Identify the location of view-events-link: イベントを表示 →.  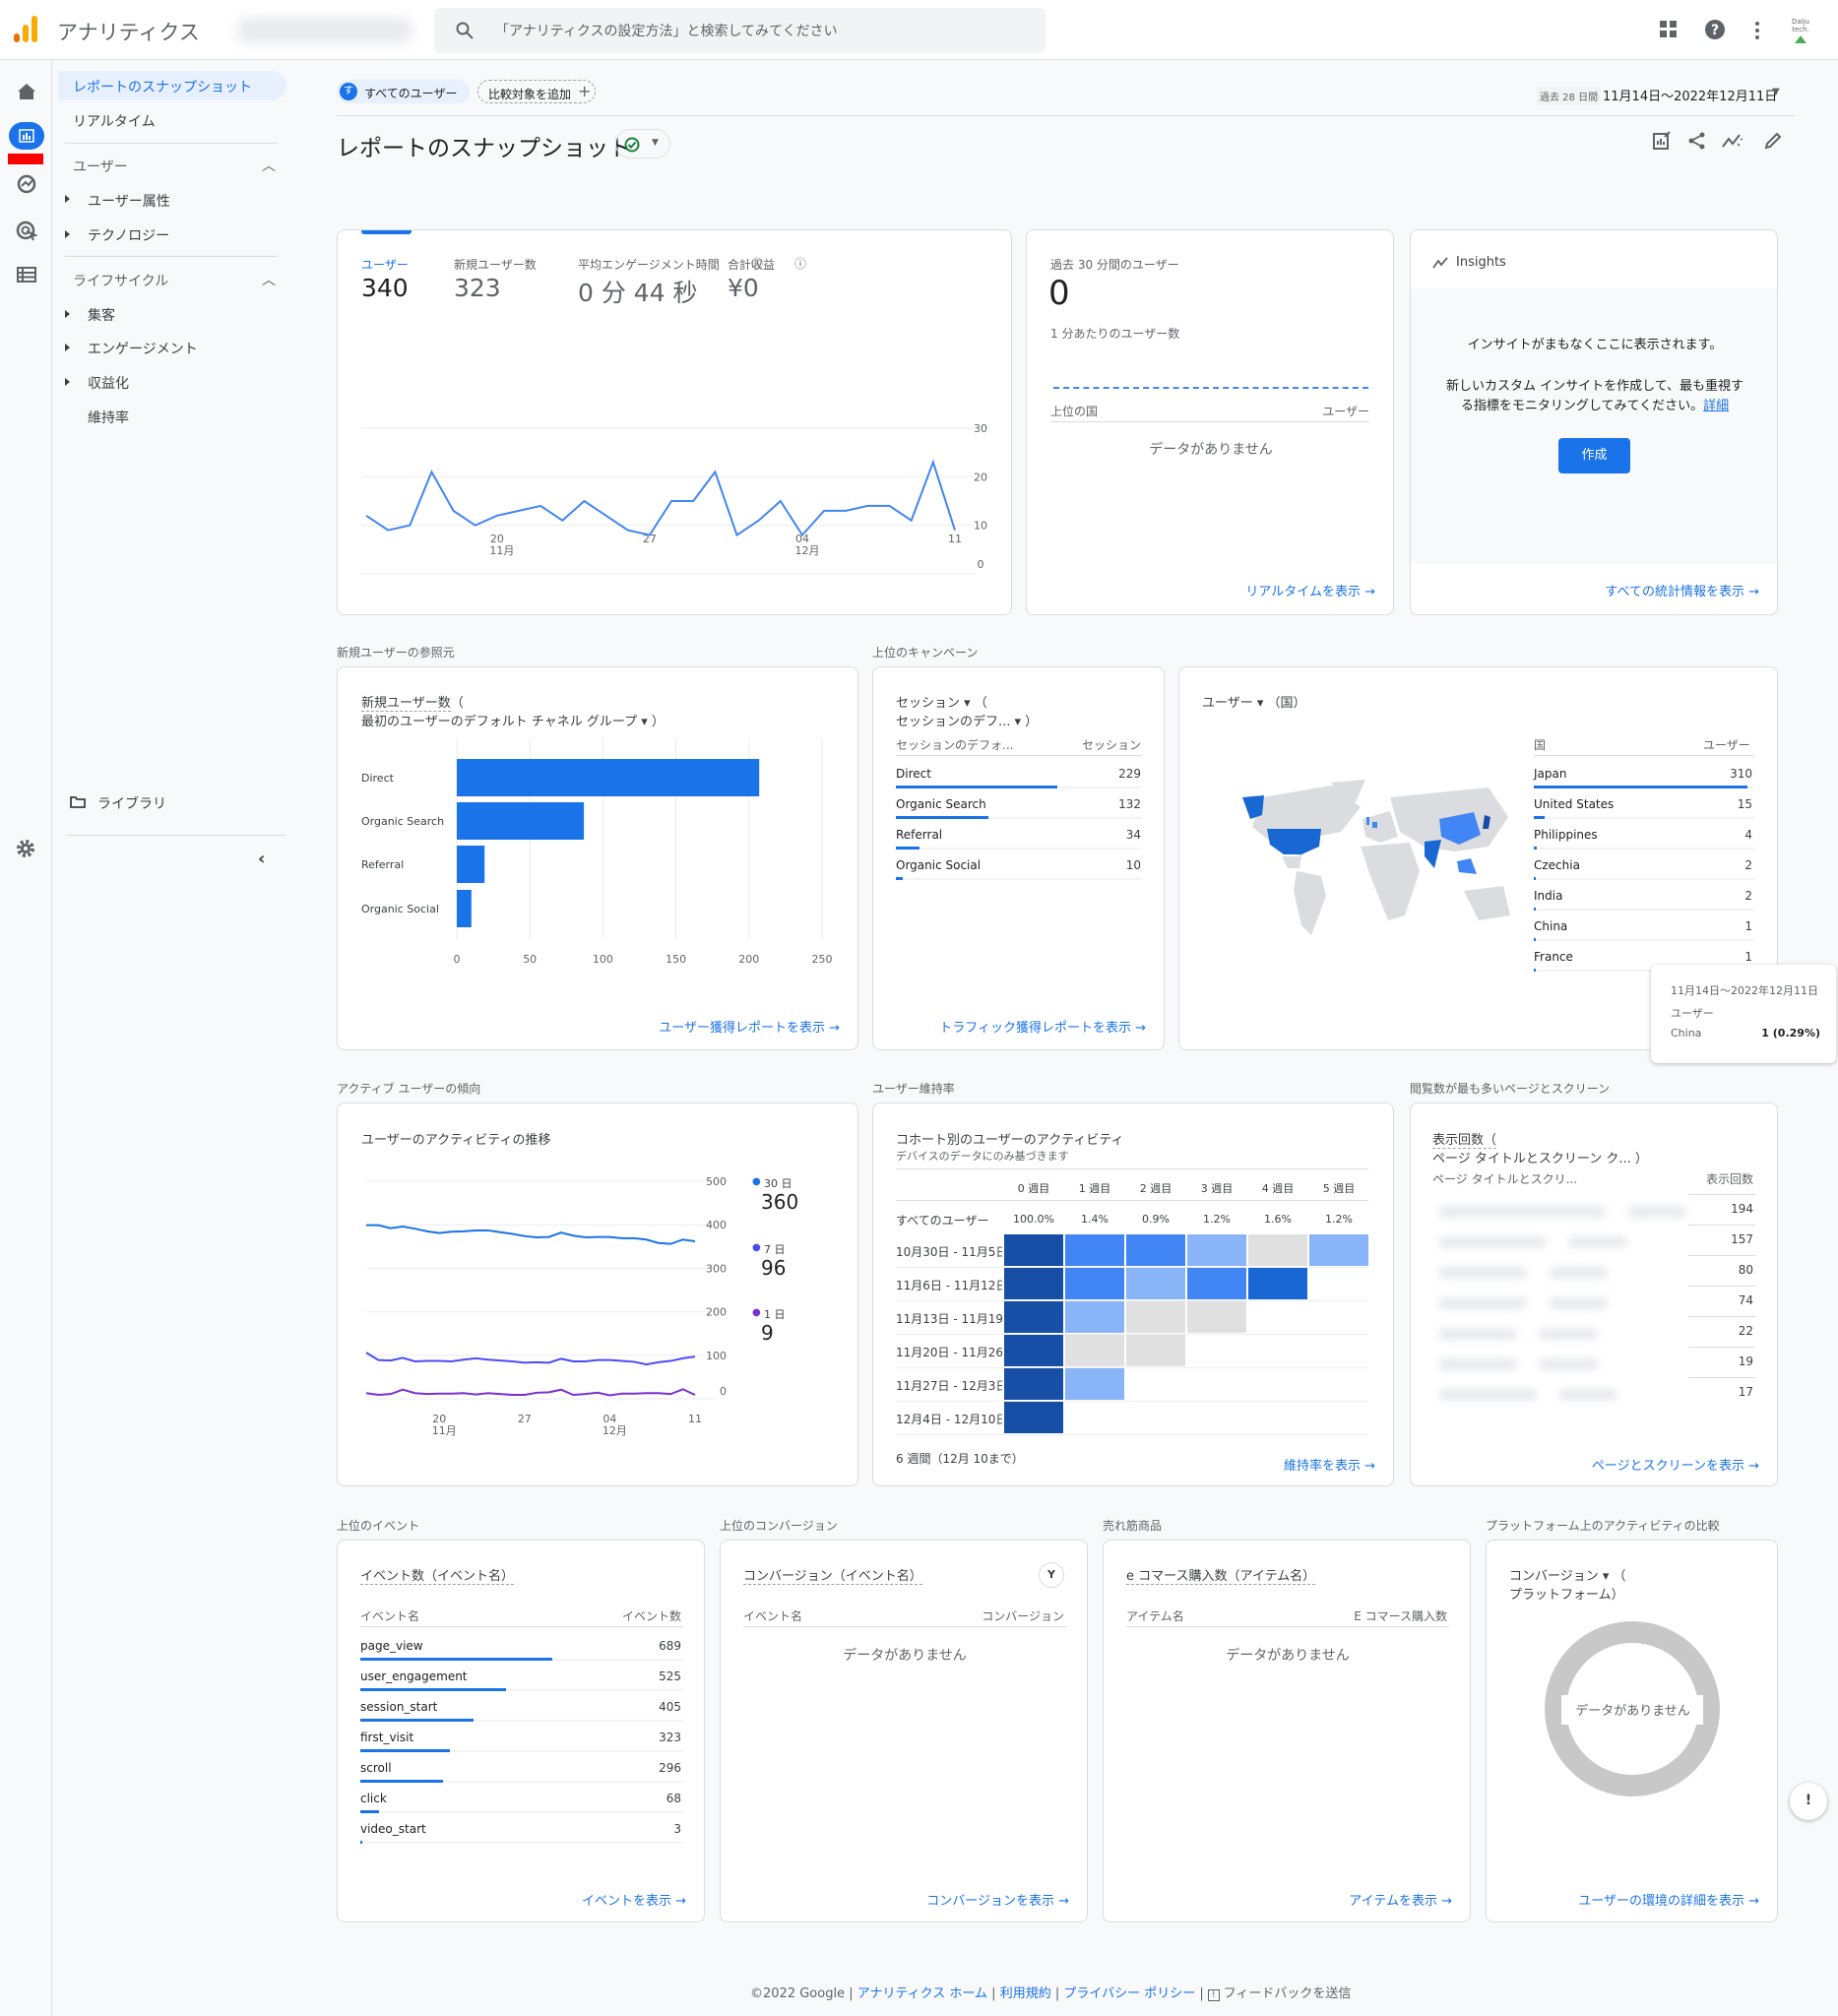
(634, 1899).